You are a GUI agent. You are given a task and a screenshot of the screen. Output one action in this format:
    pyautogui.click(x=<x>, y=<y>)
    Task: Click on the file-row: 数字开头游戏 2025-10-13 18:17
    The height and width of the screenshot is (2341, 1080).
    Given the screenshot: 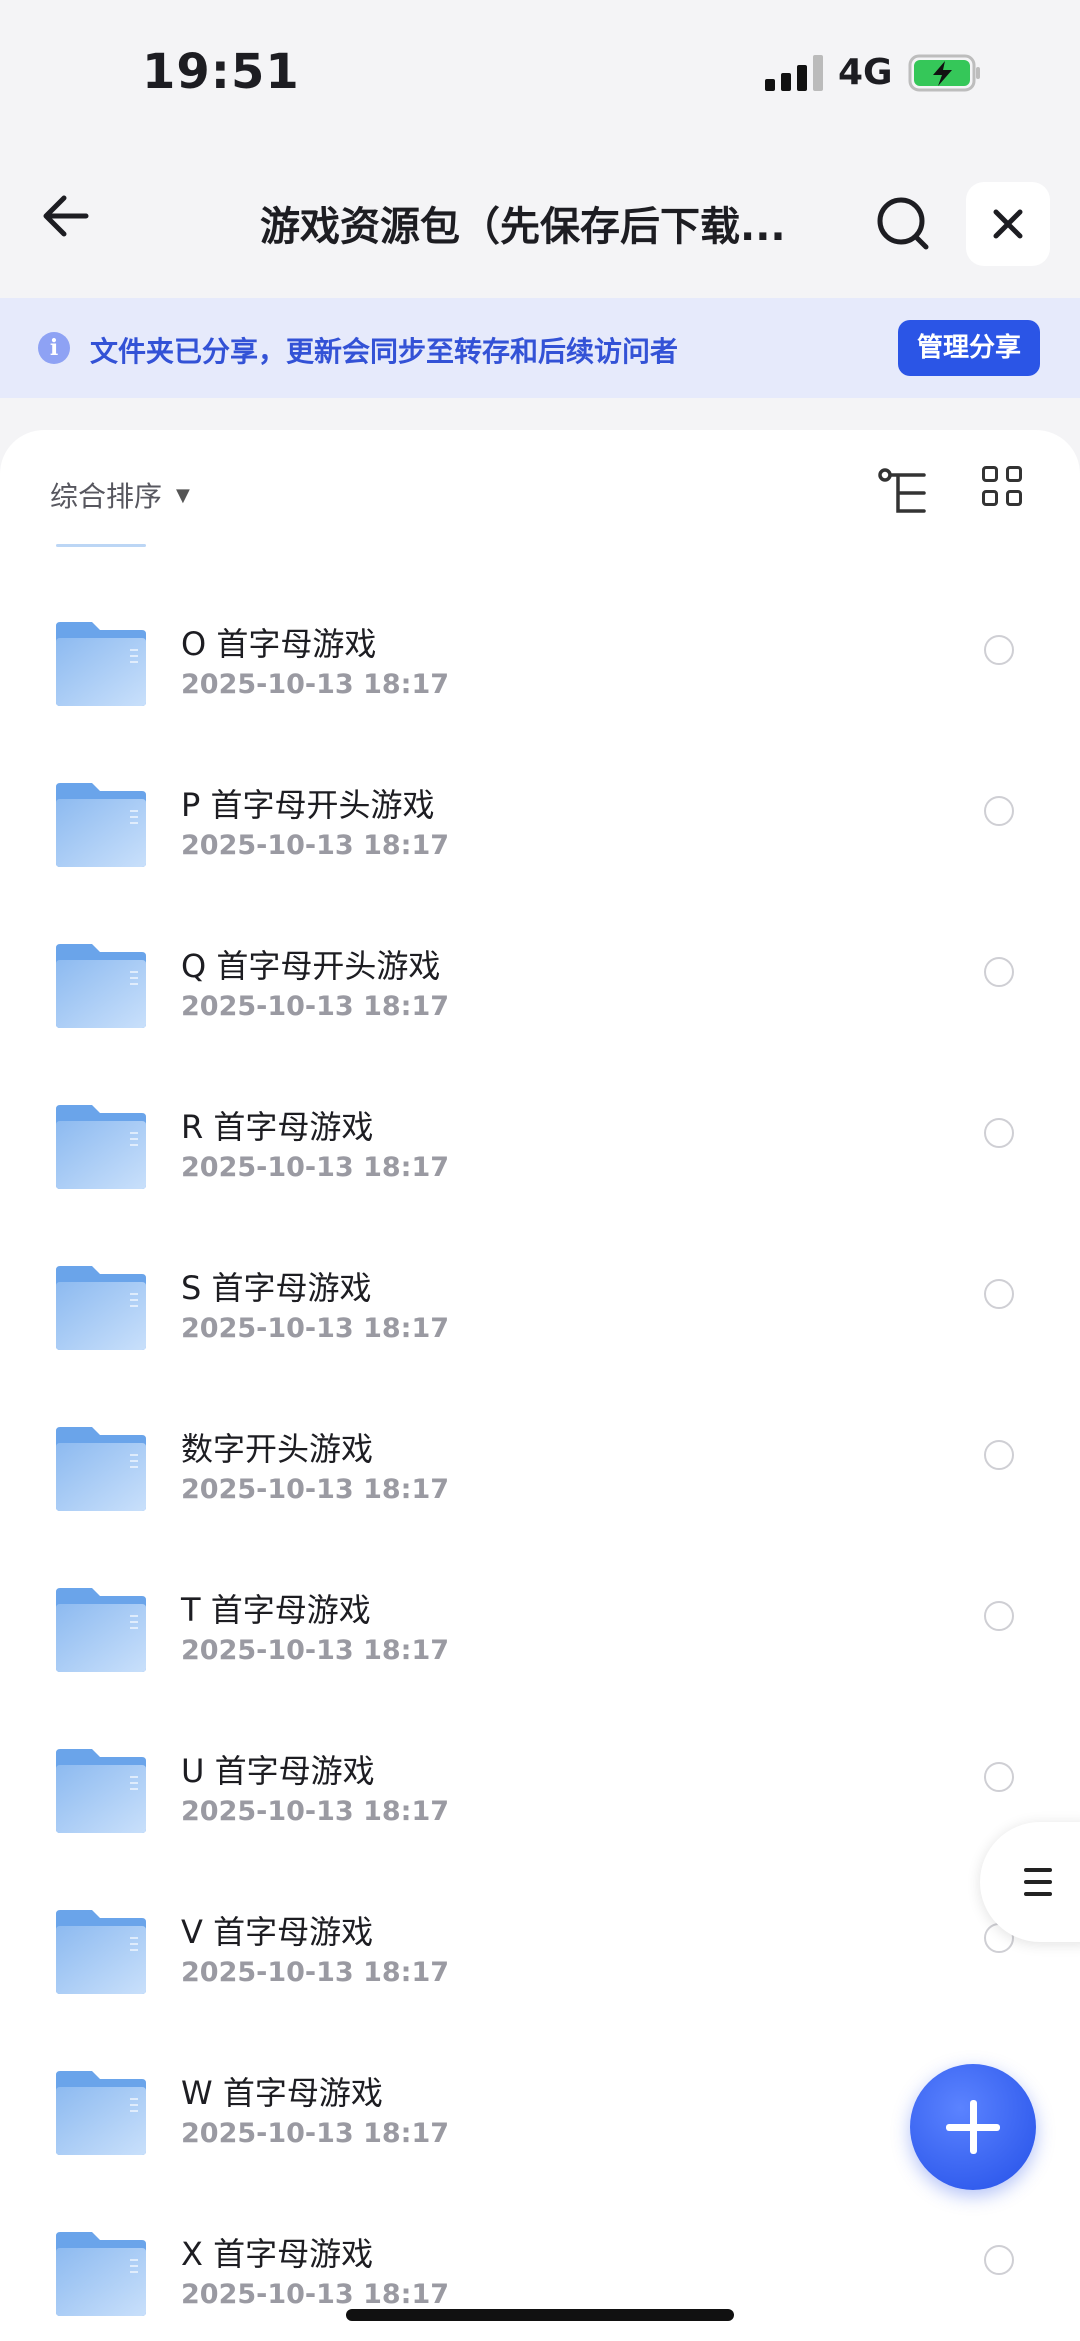 What is the action you would take?
    pyautogui.click(x=540, y=1507)
    